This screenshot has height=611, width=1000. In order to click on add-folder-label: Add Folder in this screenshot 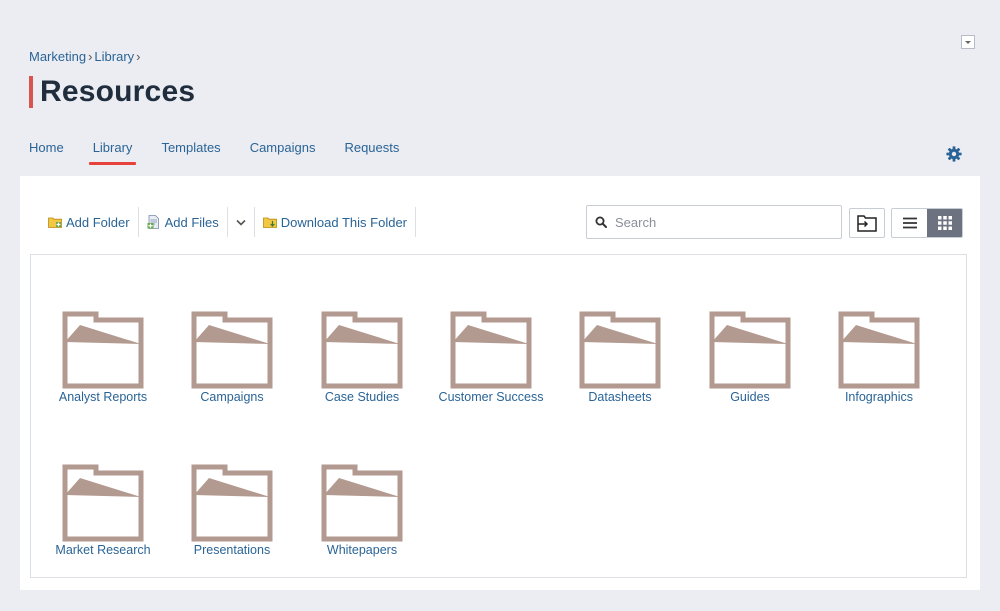, I will do `click(98, 222)`.